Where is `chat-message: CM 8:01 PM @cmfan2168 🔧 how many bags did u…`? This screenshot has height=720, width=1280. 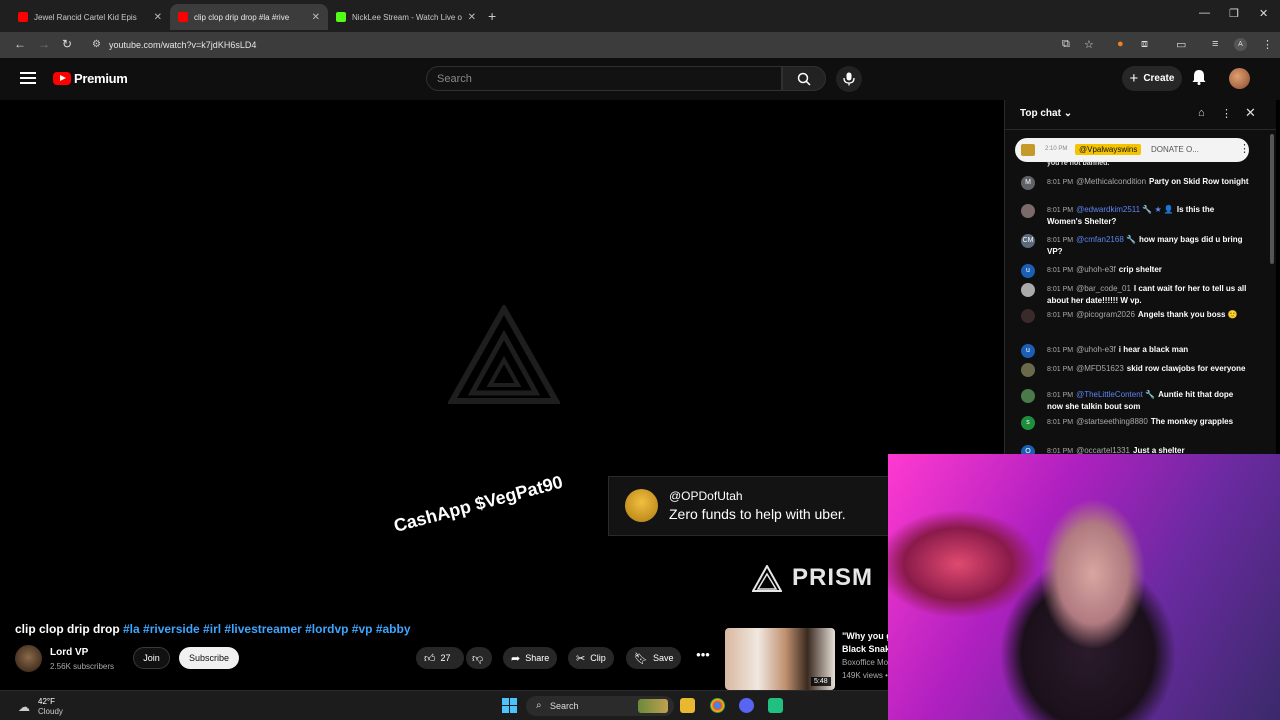
chat-message: CM 8:01 PM @cmfan2168 🔧 how many bags did u… is located at coordinates (1136, 245).